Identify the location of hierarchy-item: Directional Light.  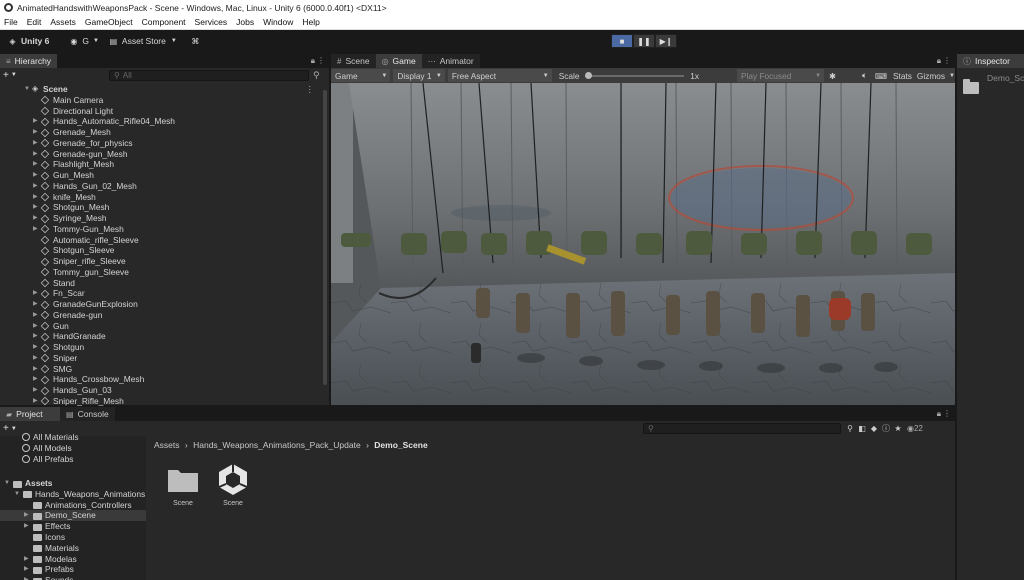
(160, 111).